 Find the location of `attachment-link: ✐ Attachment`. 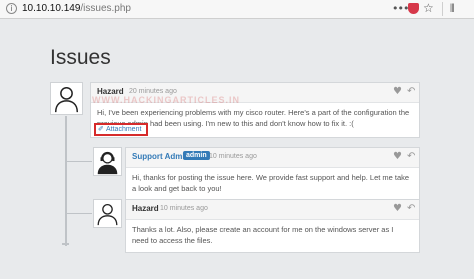

attachment-link: ✐ Attachment is located at coordinates (121, 129).